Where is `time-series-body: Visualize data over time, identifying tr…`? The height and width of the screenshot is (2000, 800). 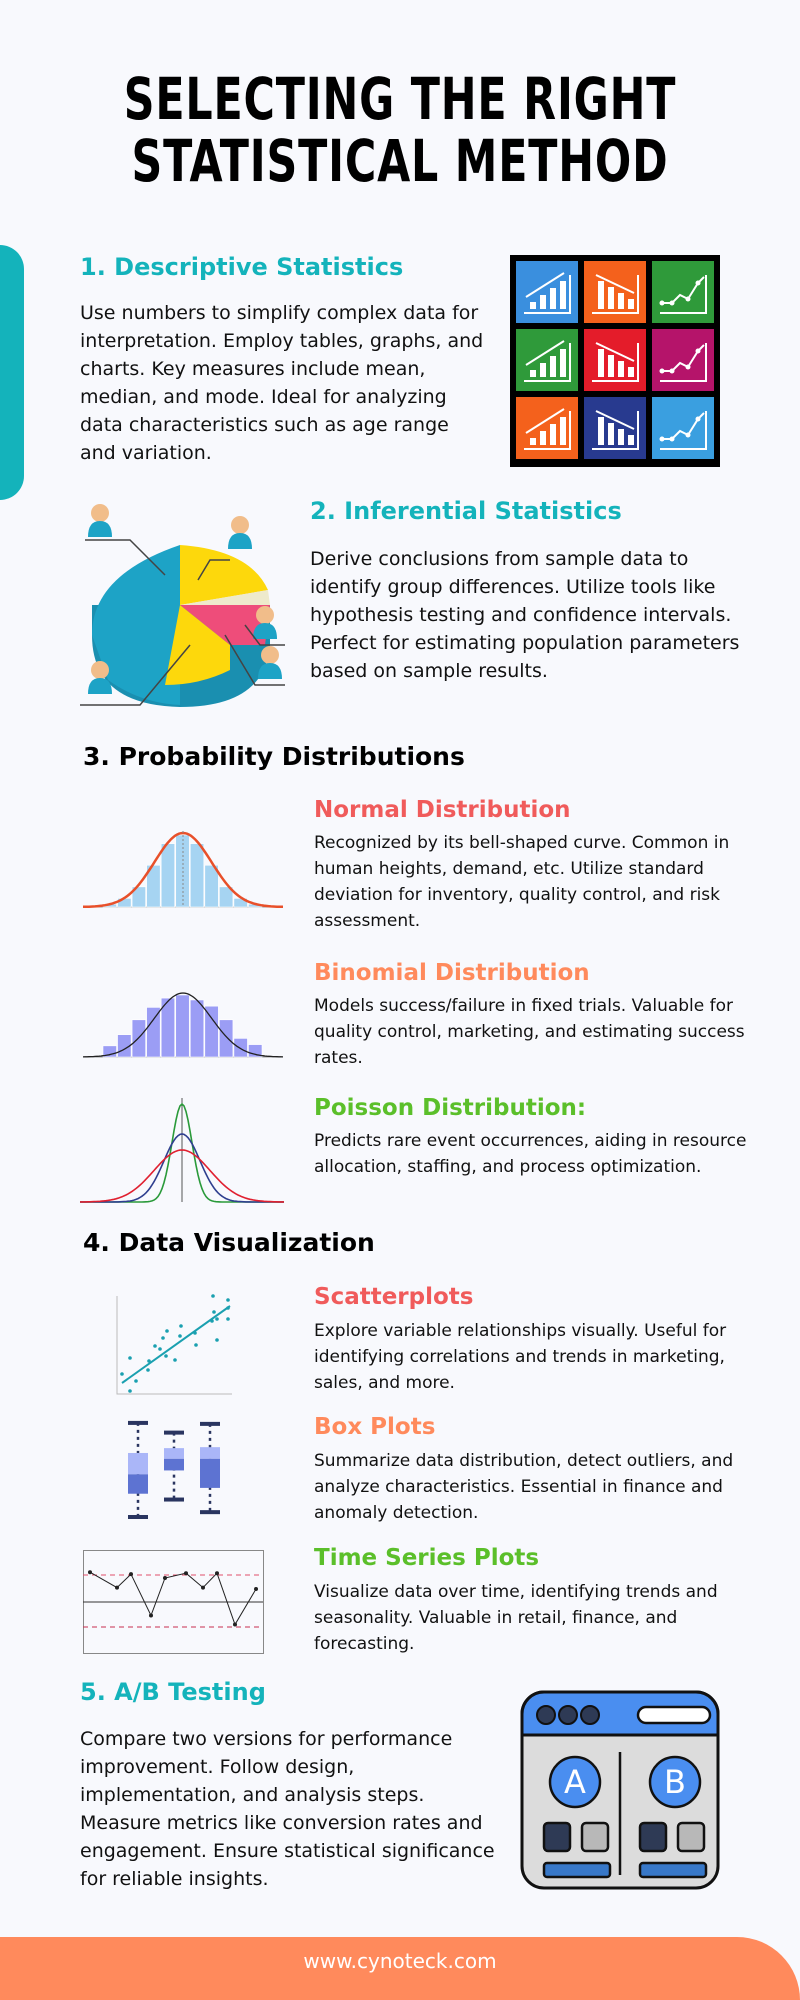 time-series-body: Visualize data over time, identifying tr… is located at coordinates (516, 1618).